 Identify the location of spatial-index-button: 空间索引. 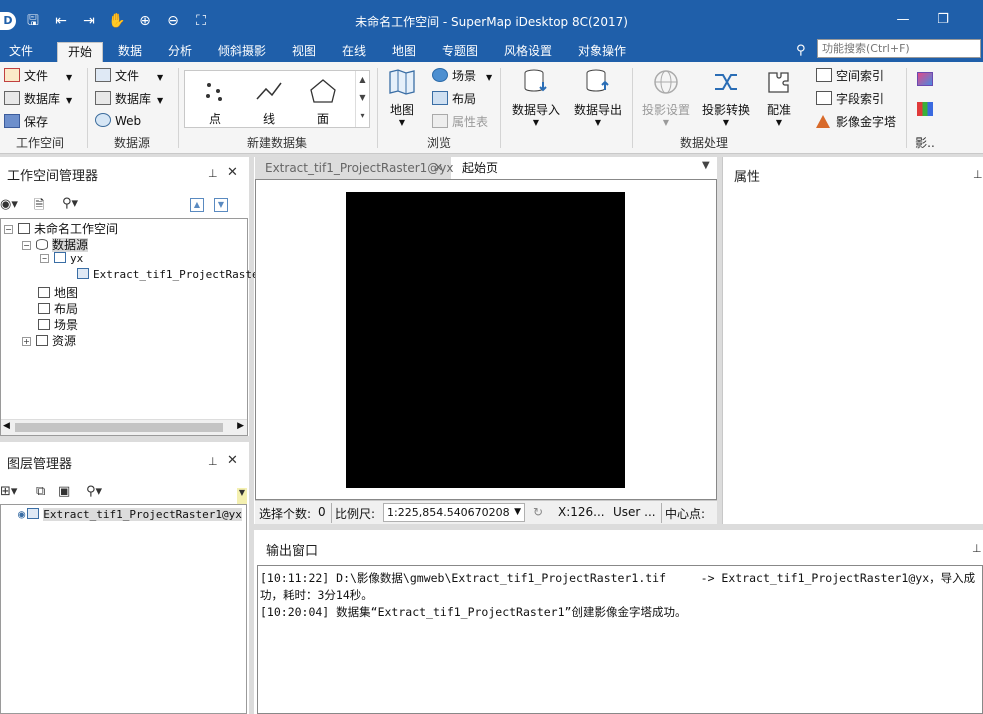
(850, 75).